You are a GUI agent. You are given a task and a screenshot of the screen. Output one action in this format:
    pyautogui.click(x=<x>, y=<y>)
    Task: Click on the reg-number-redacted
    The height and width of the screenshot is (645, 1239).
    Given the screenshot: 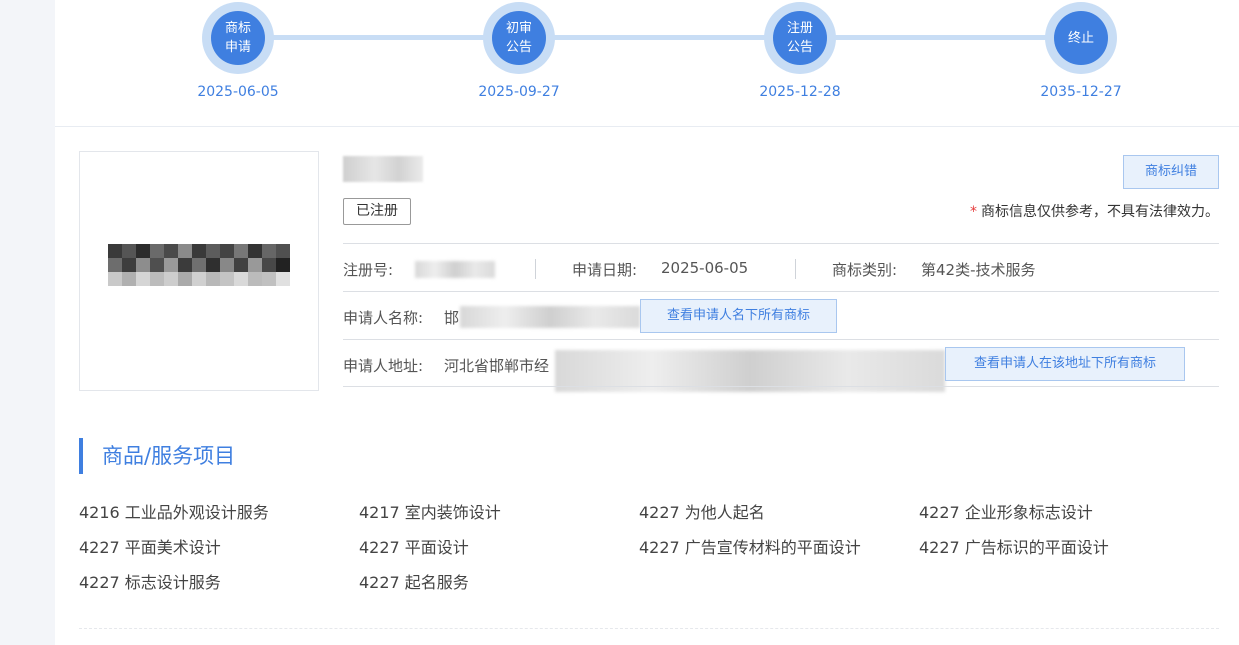 What is the action you would take?
    pyautogui.click(x=455, y=269)
    